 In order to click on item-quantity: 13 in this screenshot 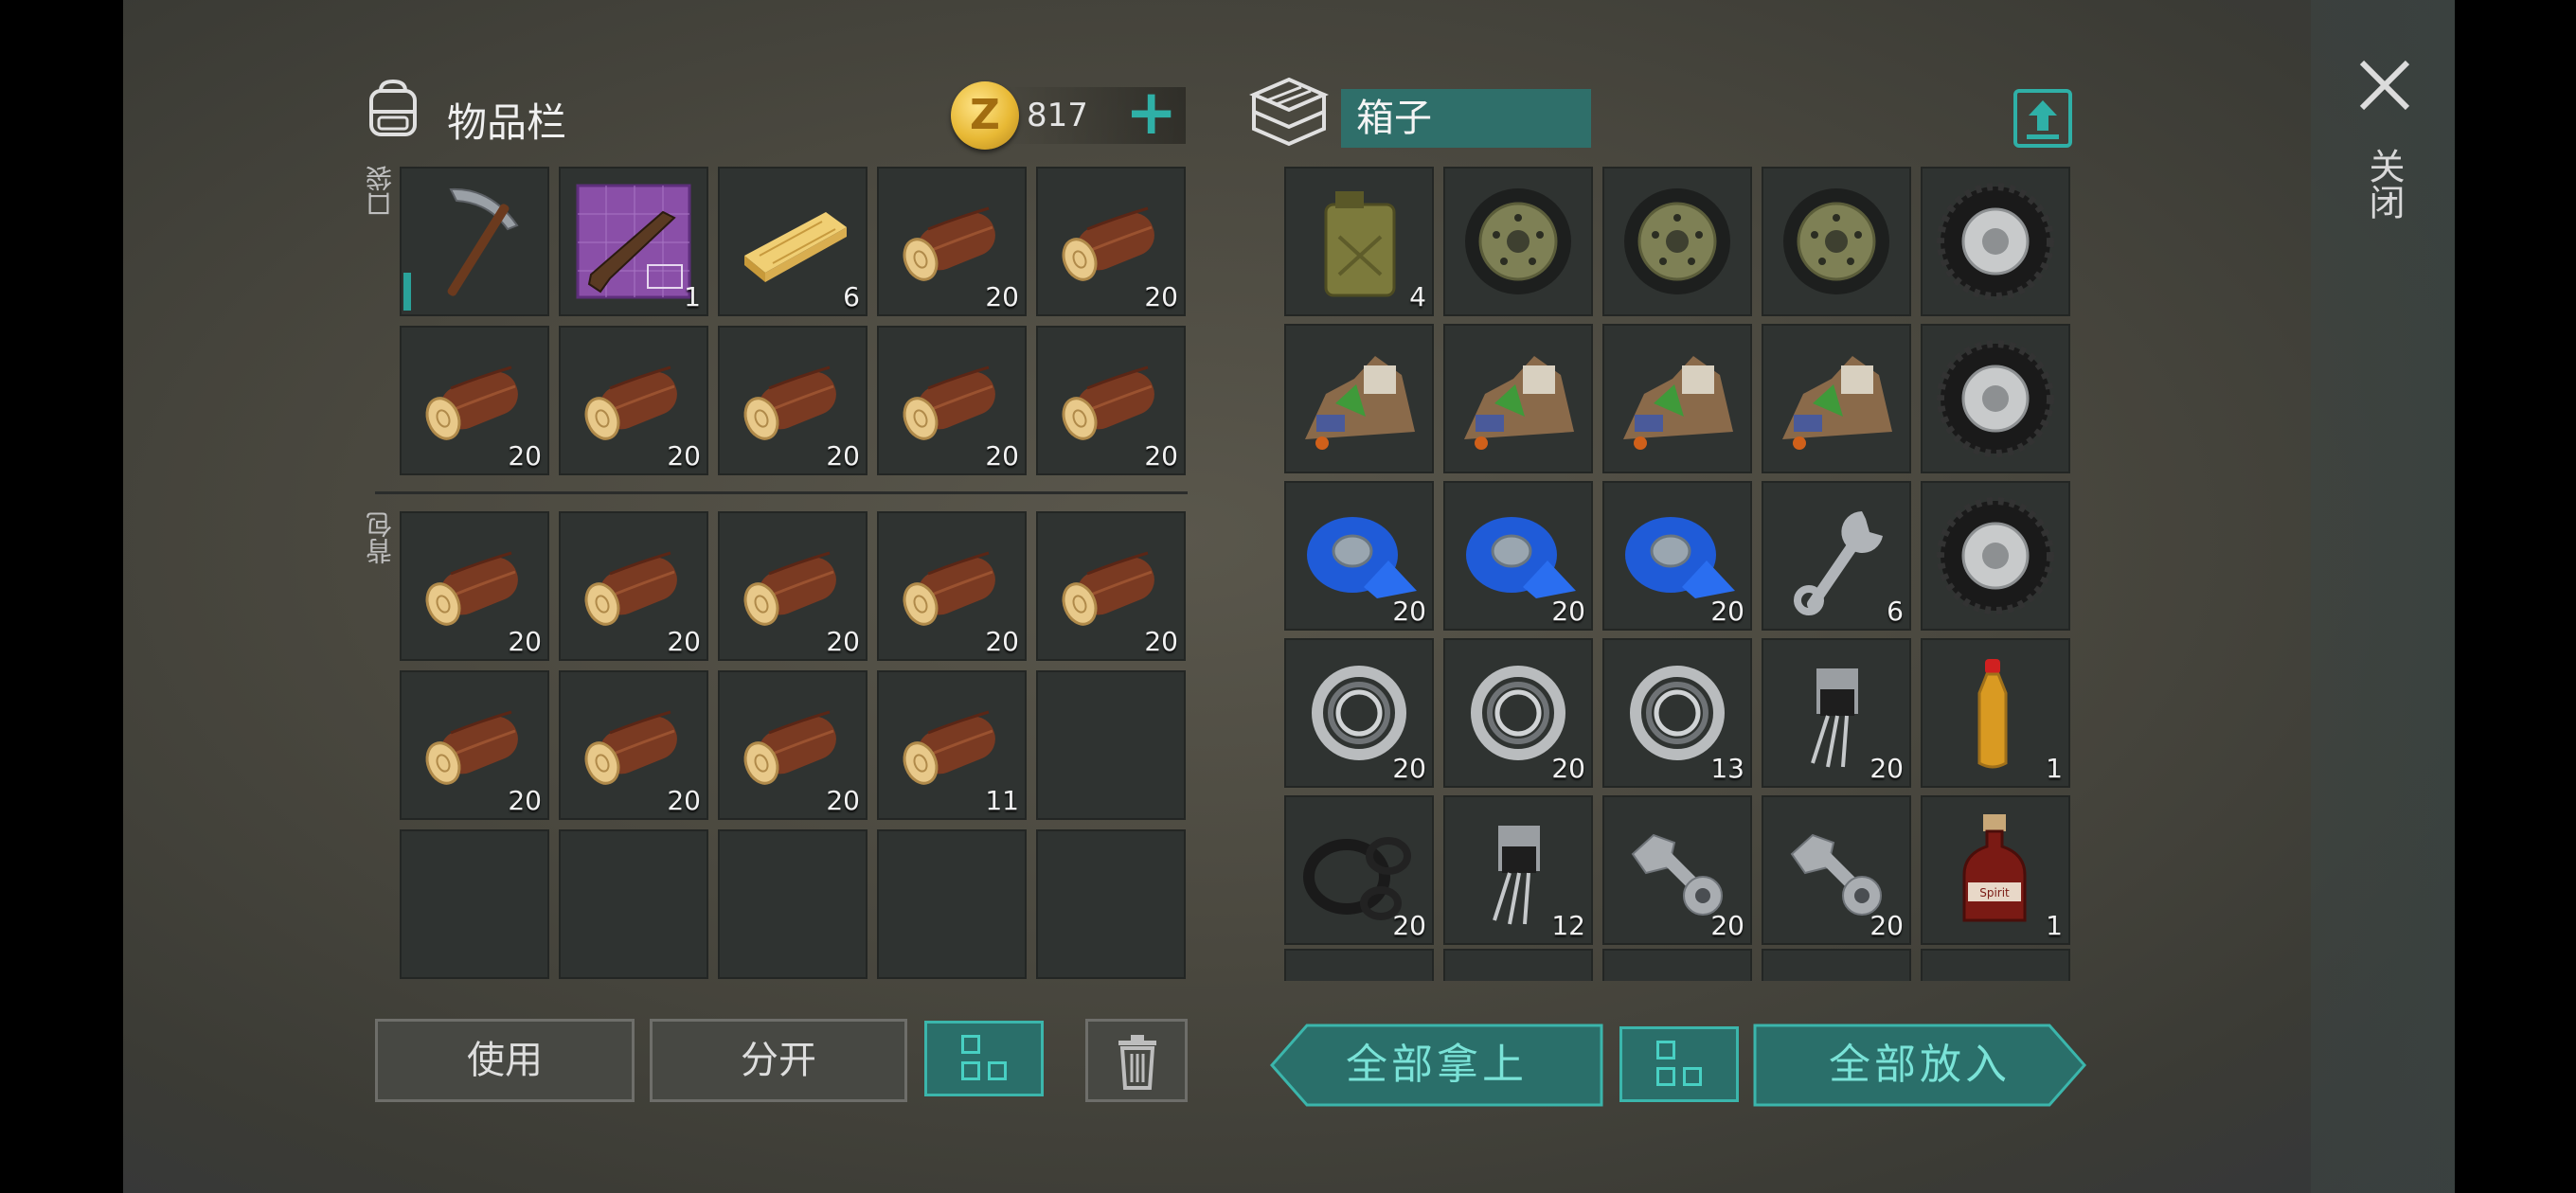, I will do `click(1727, 768)`.